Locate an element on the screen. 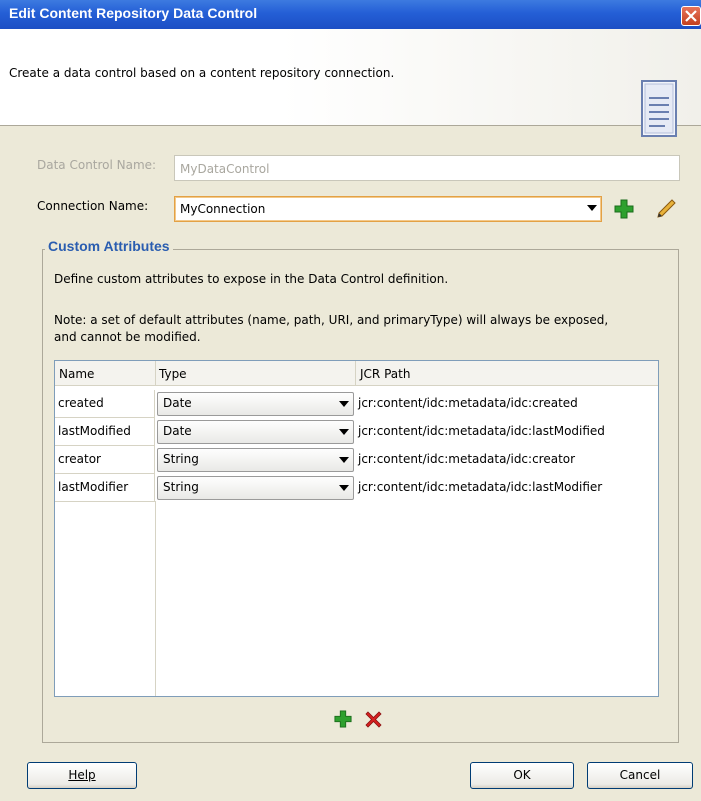 This screenshot has height=801, width=701. table-header: Name Type JCR Path is located at coordinates (356, 373).